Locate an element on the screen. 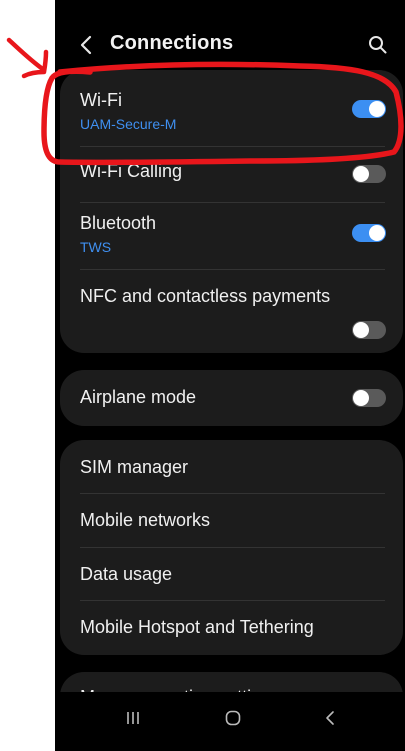 The width and height of the screenshot is (405, 751). page-title: Connections is located at coordinates (172, 43).